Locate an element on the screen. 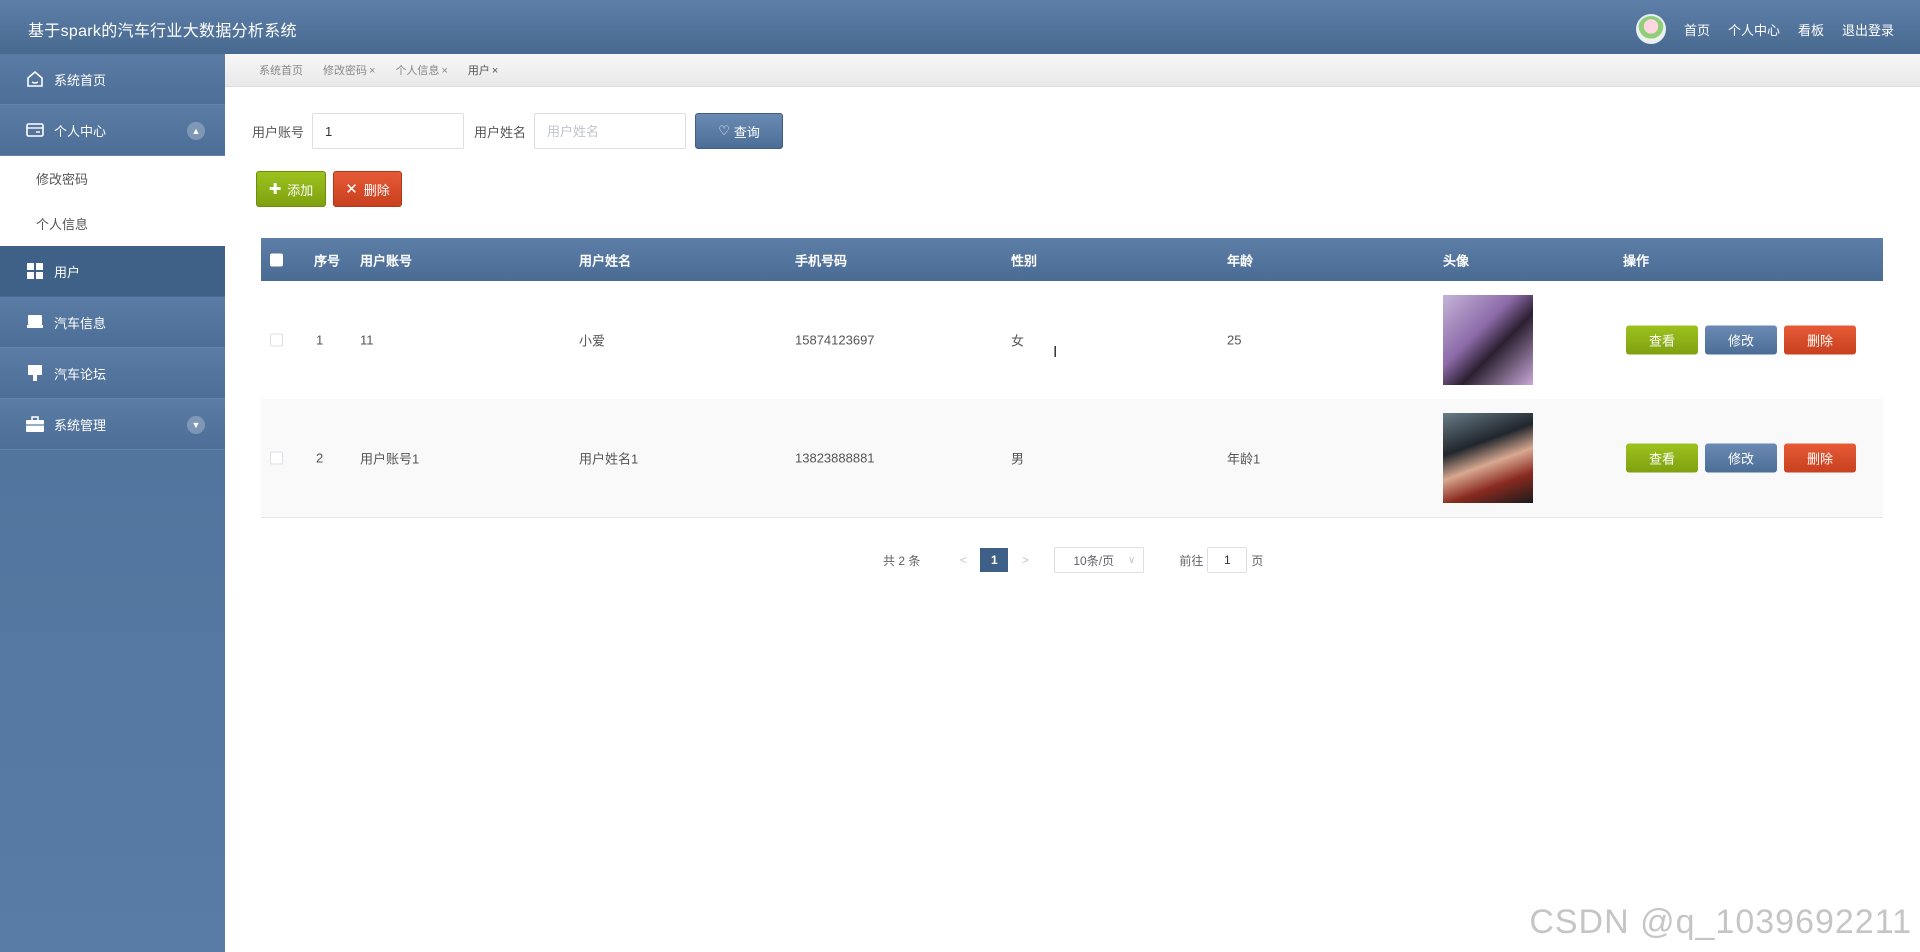  table-header: 序号 用户账号 用户姓名 手机号码 性别 年龄 头像 操作 is located at coordinates (1072, 259).